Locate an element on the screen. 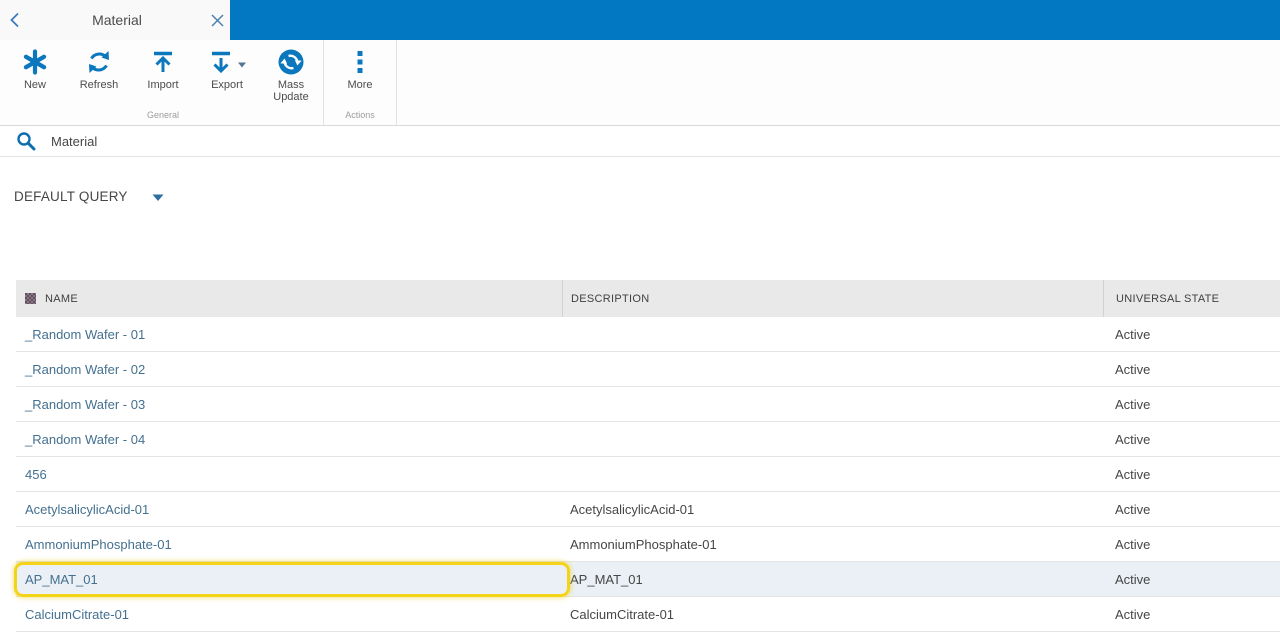 Image resolution: width=1280 pixels, height=642 pixels. refresh-button: Refresh is located at coordinates (99, 74).